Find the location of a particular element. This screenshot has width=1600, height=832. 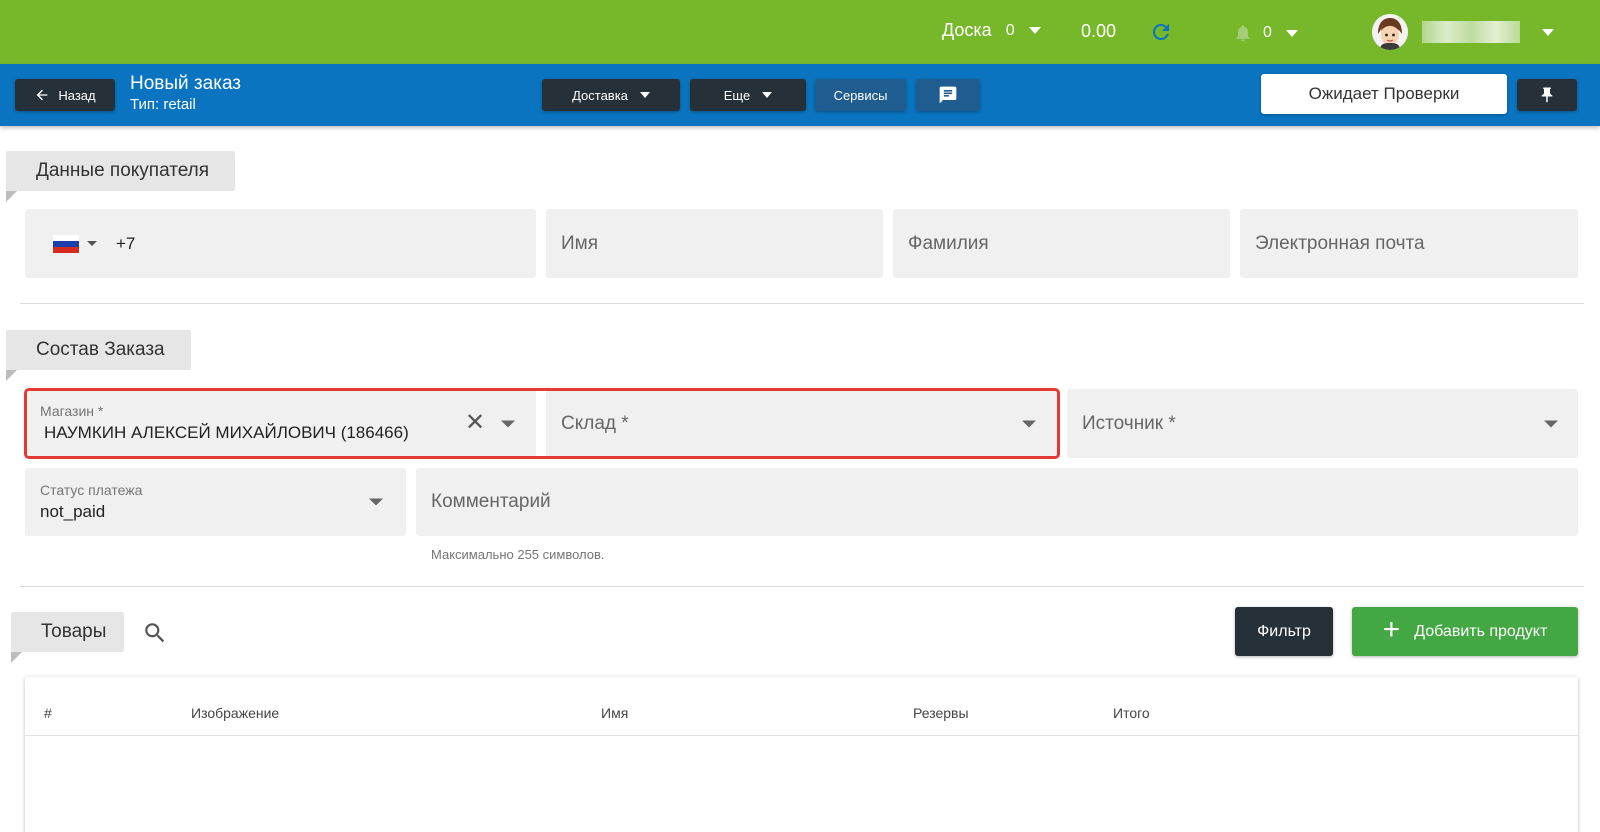

name-placeholder: Имя is located at coordinates (580, 243).